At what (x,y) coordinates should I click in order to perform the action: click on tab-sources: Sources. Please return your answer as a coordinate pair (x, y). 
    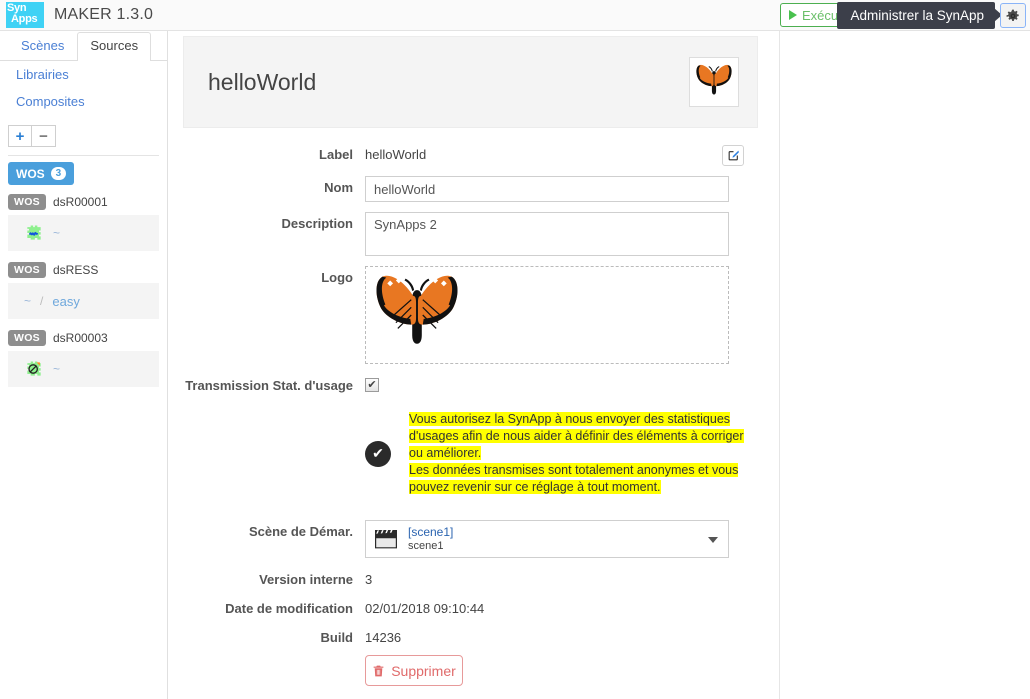
    Looking at the image, I should click on (114, 46).